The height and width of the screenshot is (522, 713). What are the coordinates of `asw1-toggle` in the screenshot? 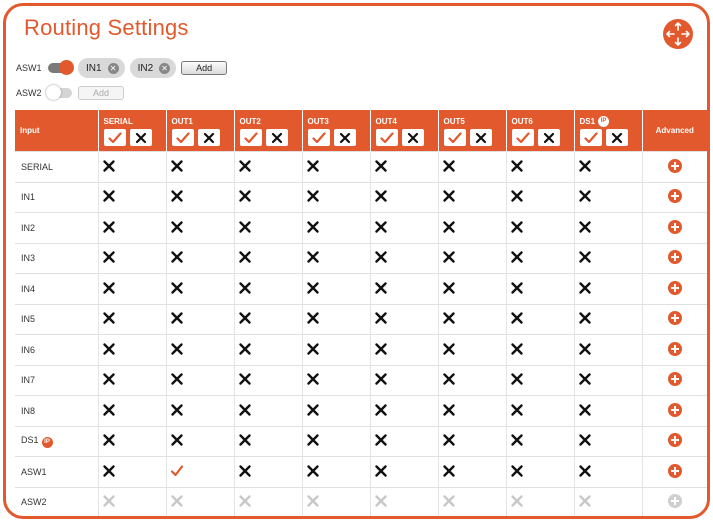 It's located at (61, 67).